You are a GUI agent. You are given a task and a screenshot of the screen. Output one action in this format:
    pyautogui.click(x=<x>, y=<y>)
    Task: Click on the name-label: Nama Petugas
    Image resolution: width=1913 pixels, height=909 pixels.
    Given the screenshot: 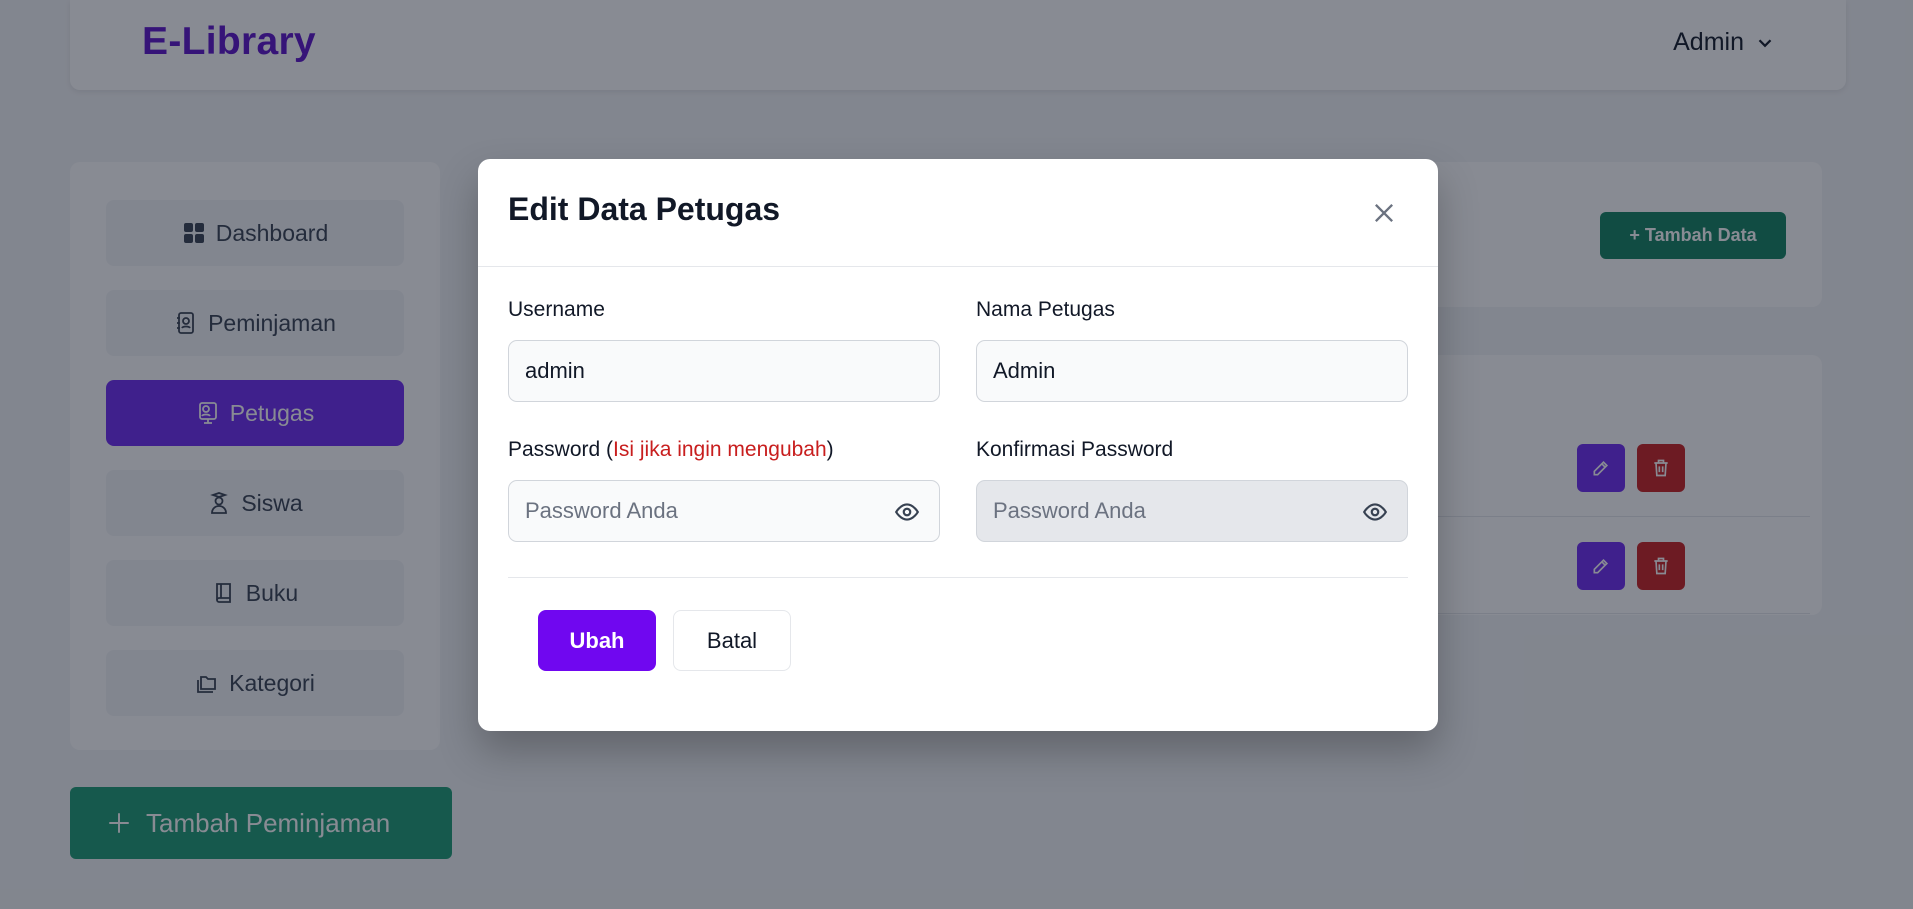 What is the action you would take?
    pyautogui.click(x=1045, y=309)
    